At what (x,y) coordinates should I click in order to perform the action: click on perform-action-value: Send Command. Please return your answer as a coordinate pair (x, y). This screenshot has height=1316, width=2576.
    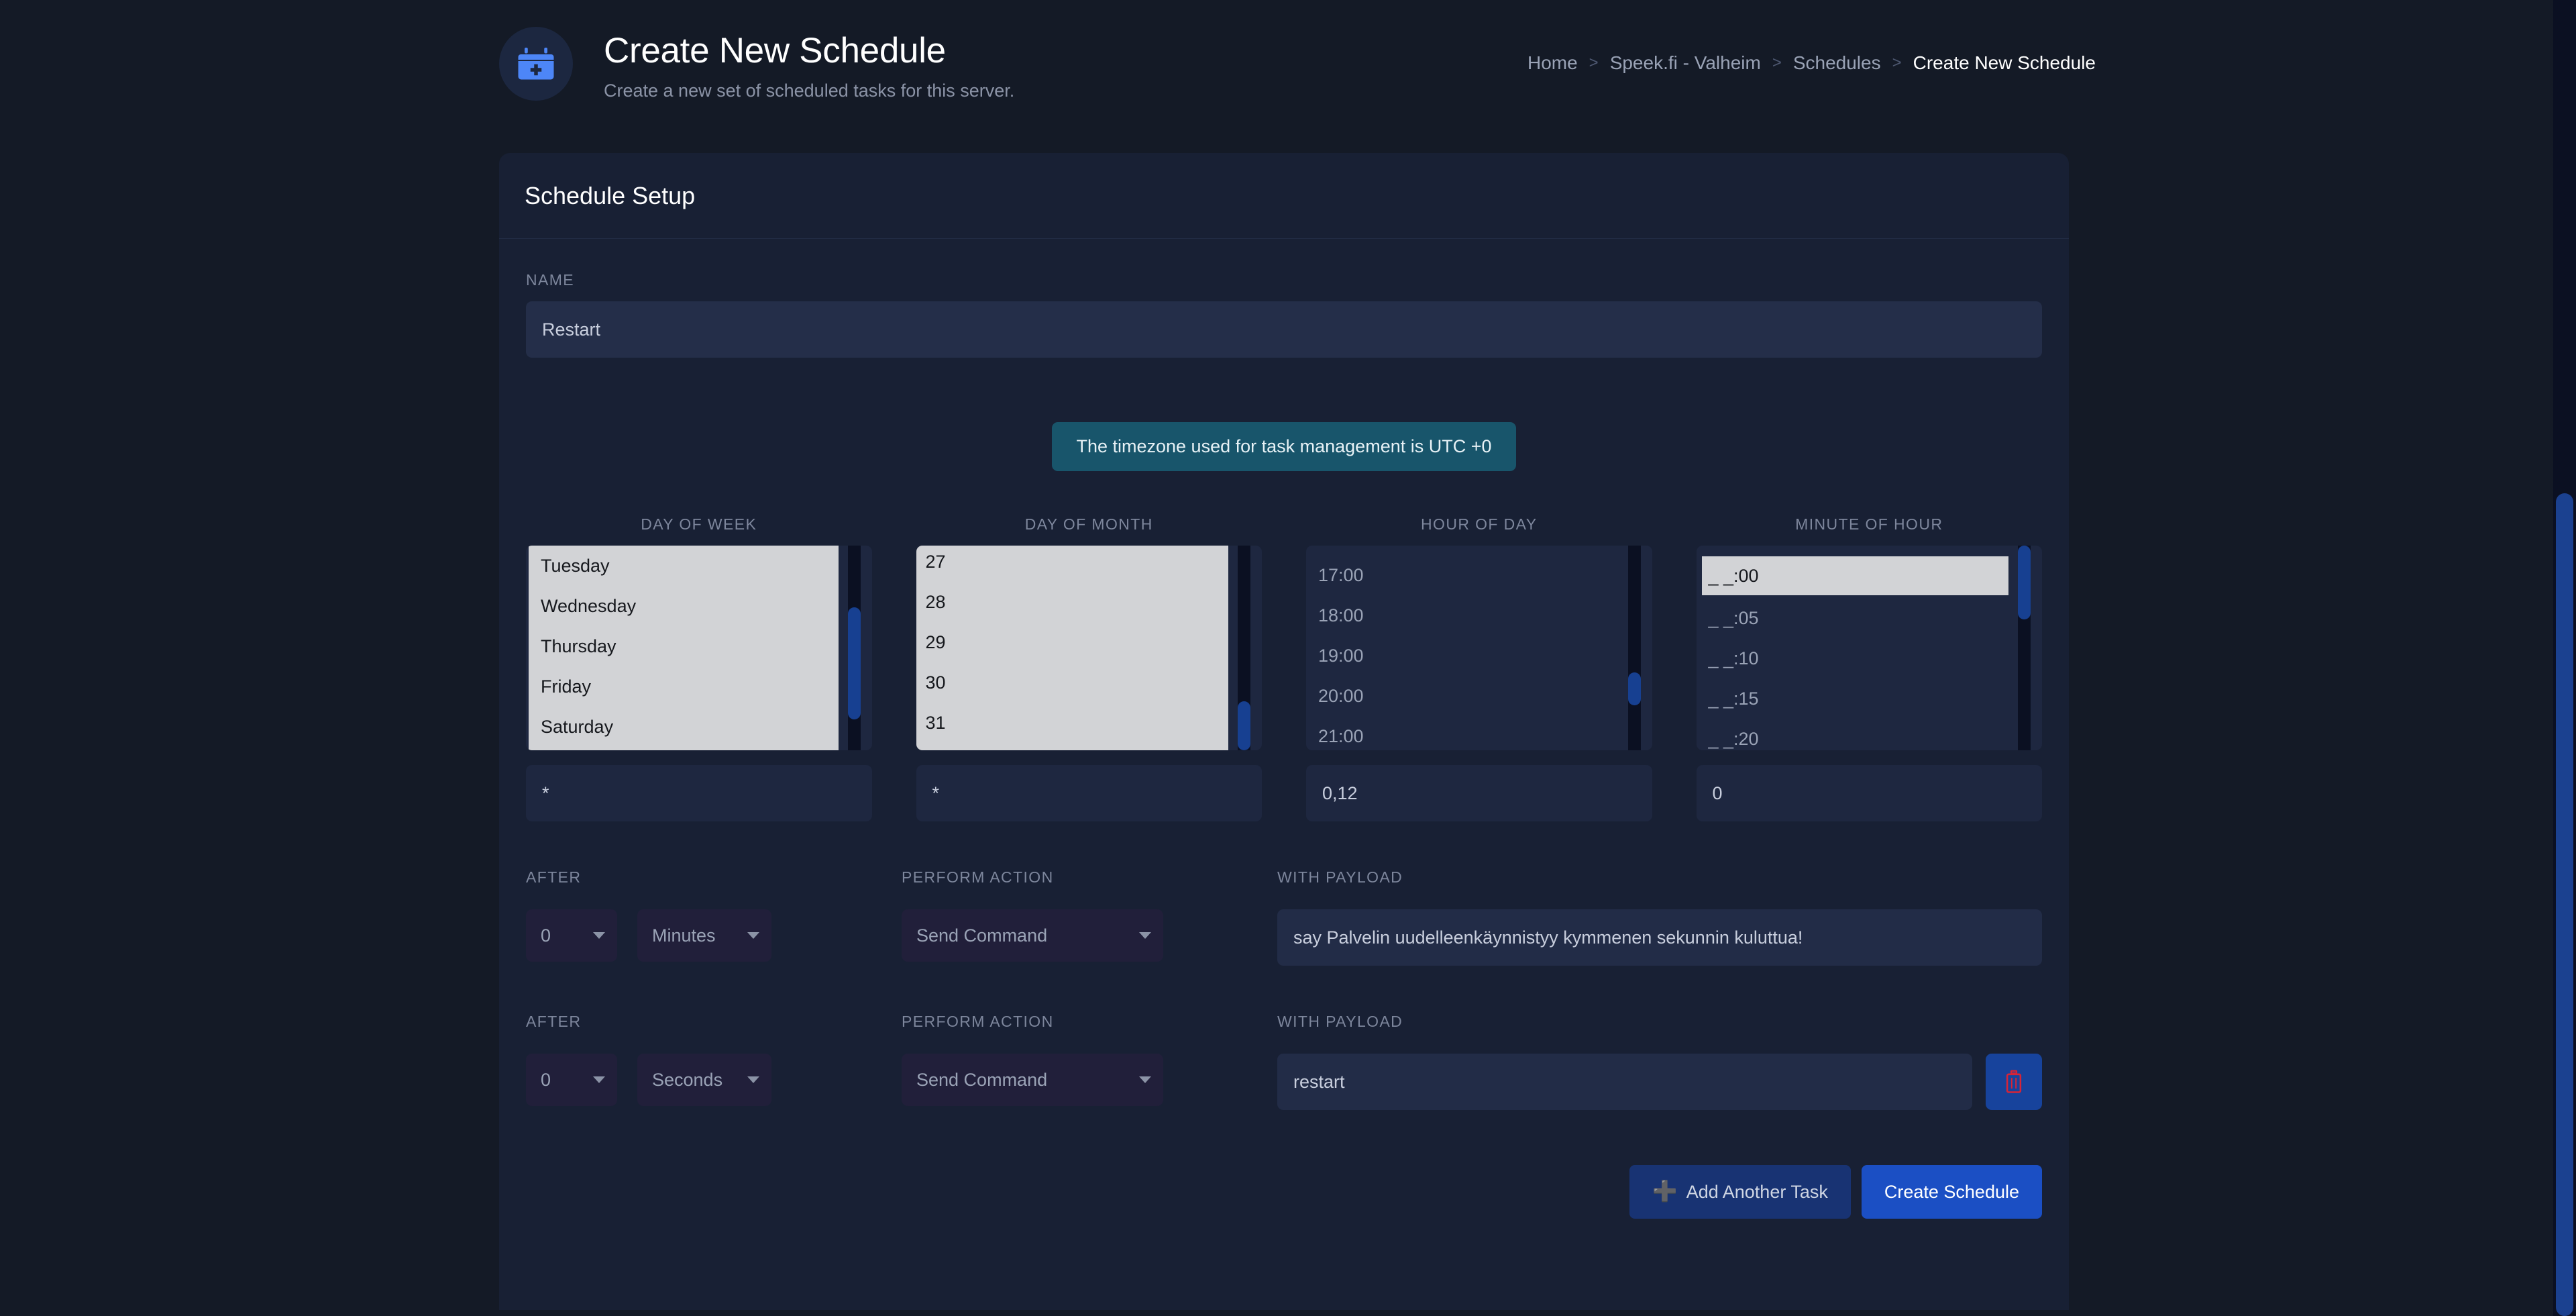
    Looking at the image, I should click on (982, 1079).